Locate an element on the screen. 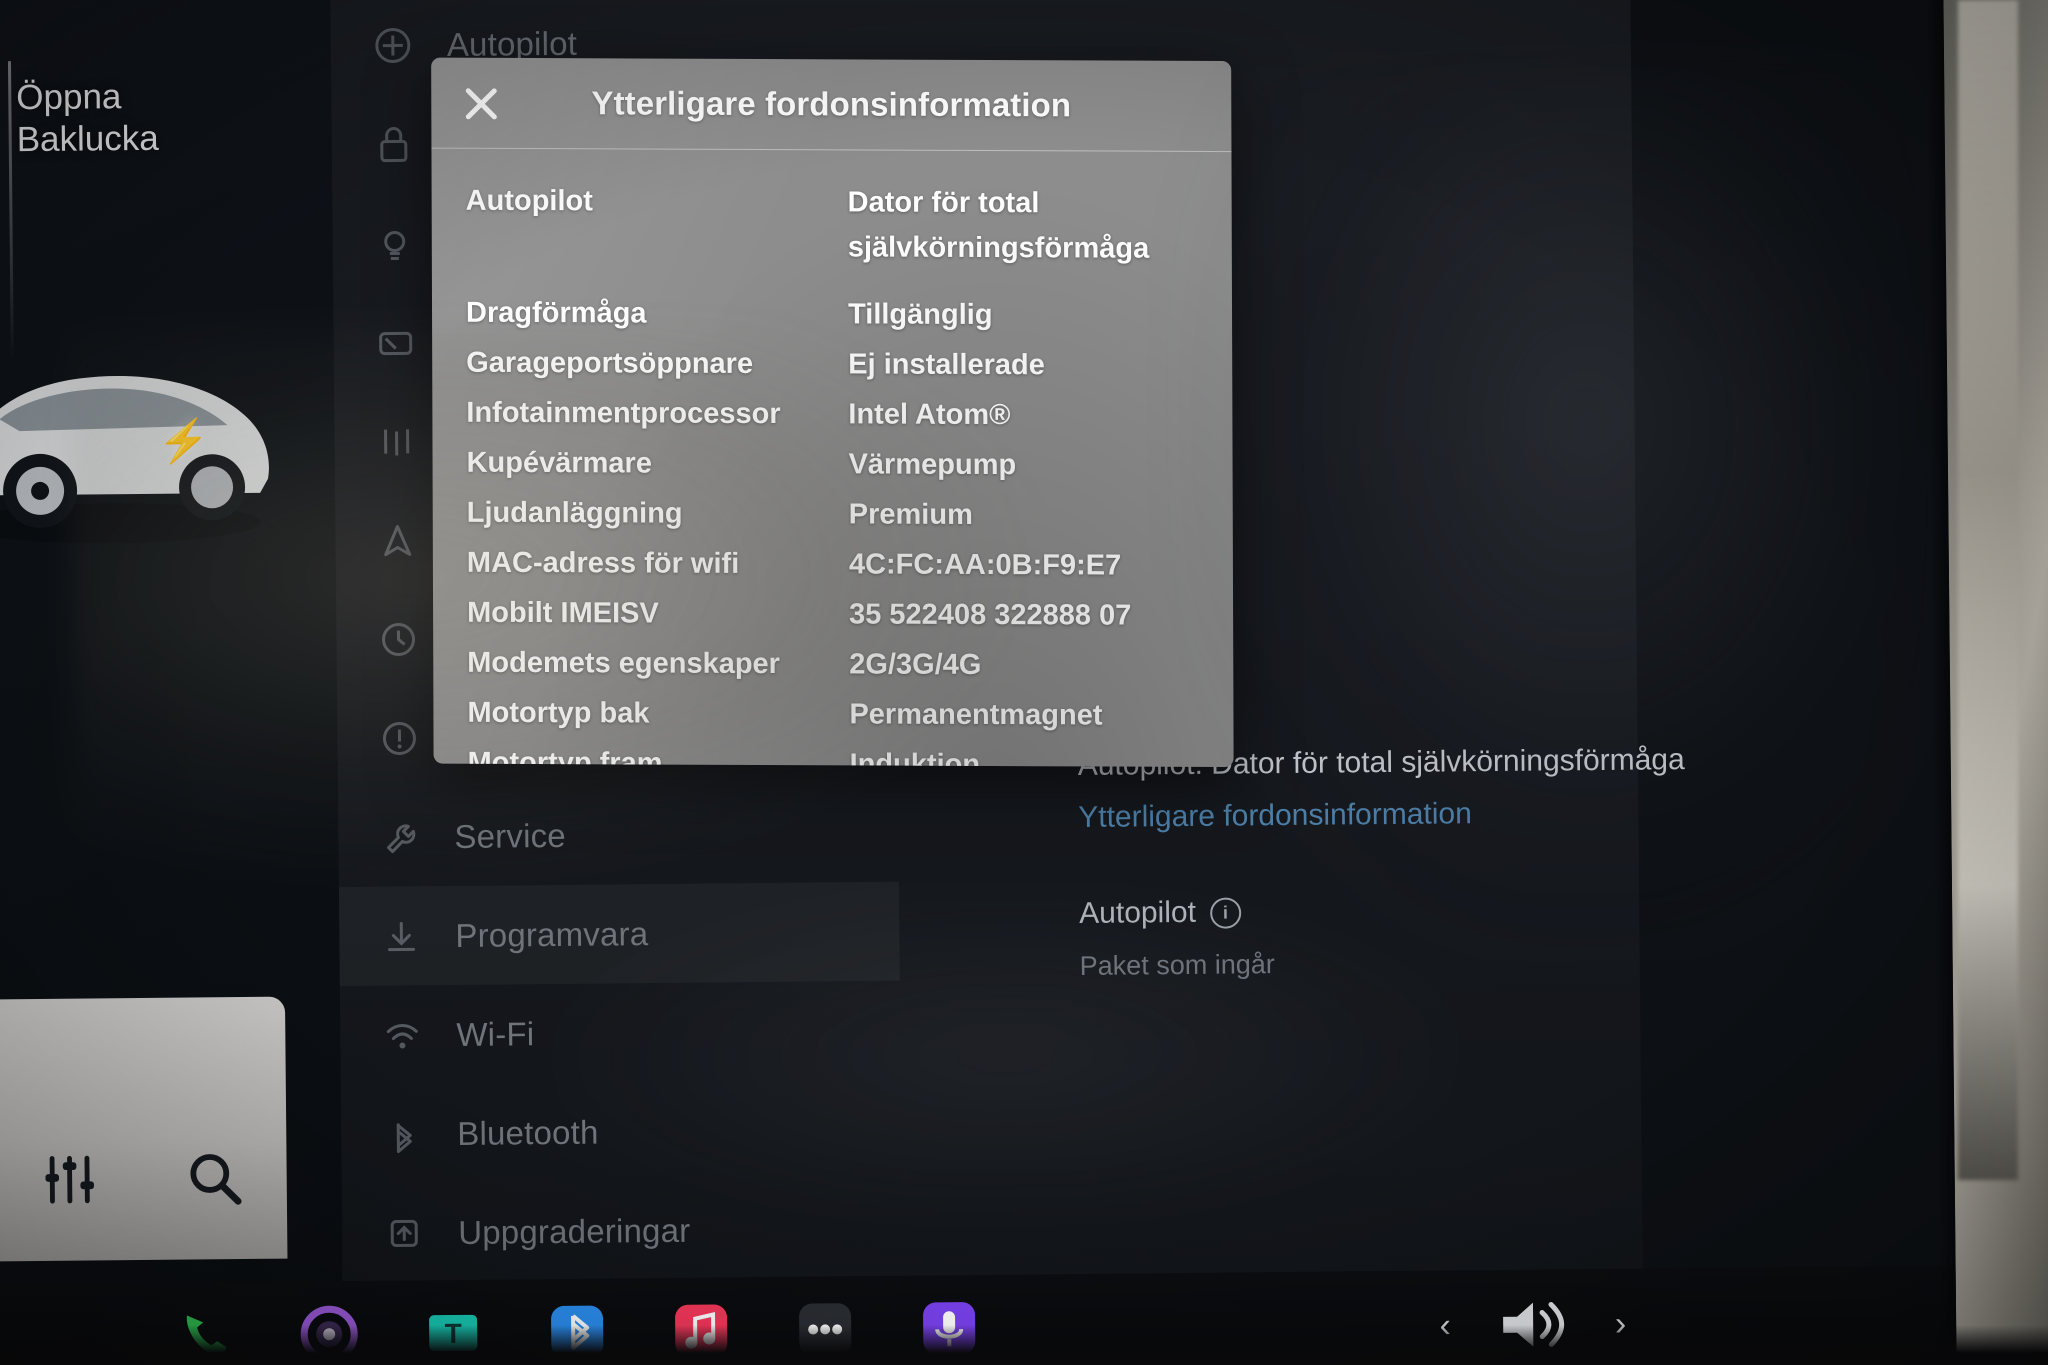 Image resolution: width=2048 pixels, height=1365 pixels. sidebar-item-label: Service is located at coordinates (510, 835).